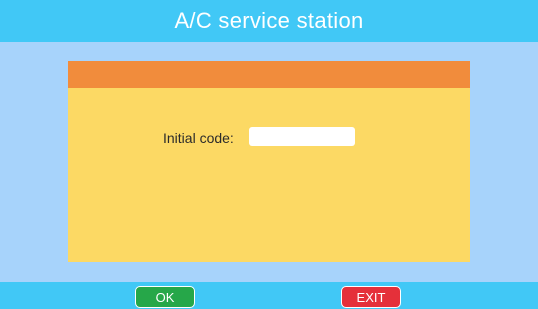 This screenshot has height=309, width=538. Describe the element at coordinates (198, 138) in the screenshot. I see `initial-code-label: Initial code:` at that location.